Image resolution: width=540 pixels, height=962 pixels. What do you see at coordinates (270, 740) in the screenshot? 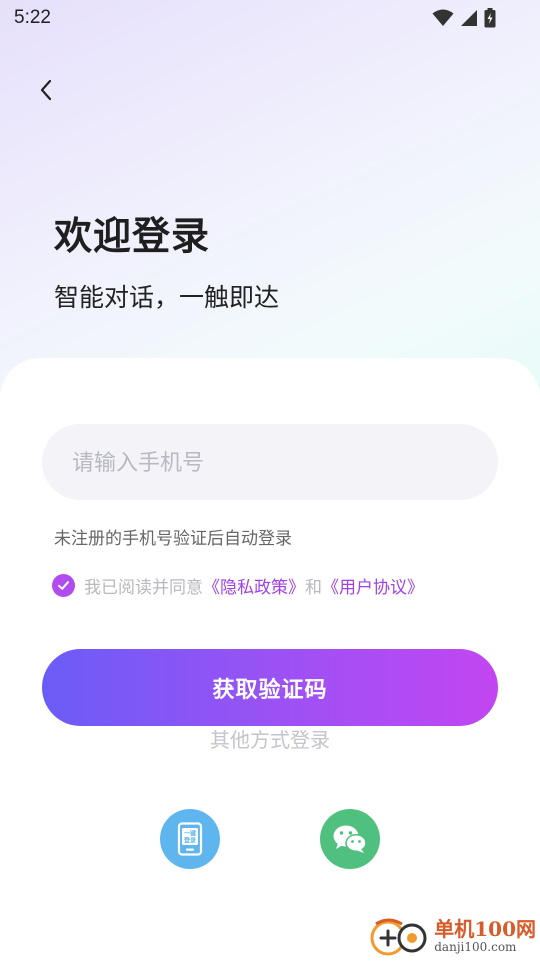
I see `other-login-label: 其他方式登录` at bounding box center [270, 740].